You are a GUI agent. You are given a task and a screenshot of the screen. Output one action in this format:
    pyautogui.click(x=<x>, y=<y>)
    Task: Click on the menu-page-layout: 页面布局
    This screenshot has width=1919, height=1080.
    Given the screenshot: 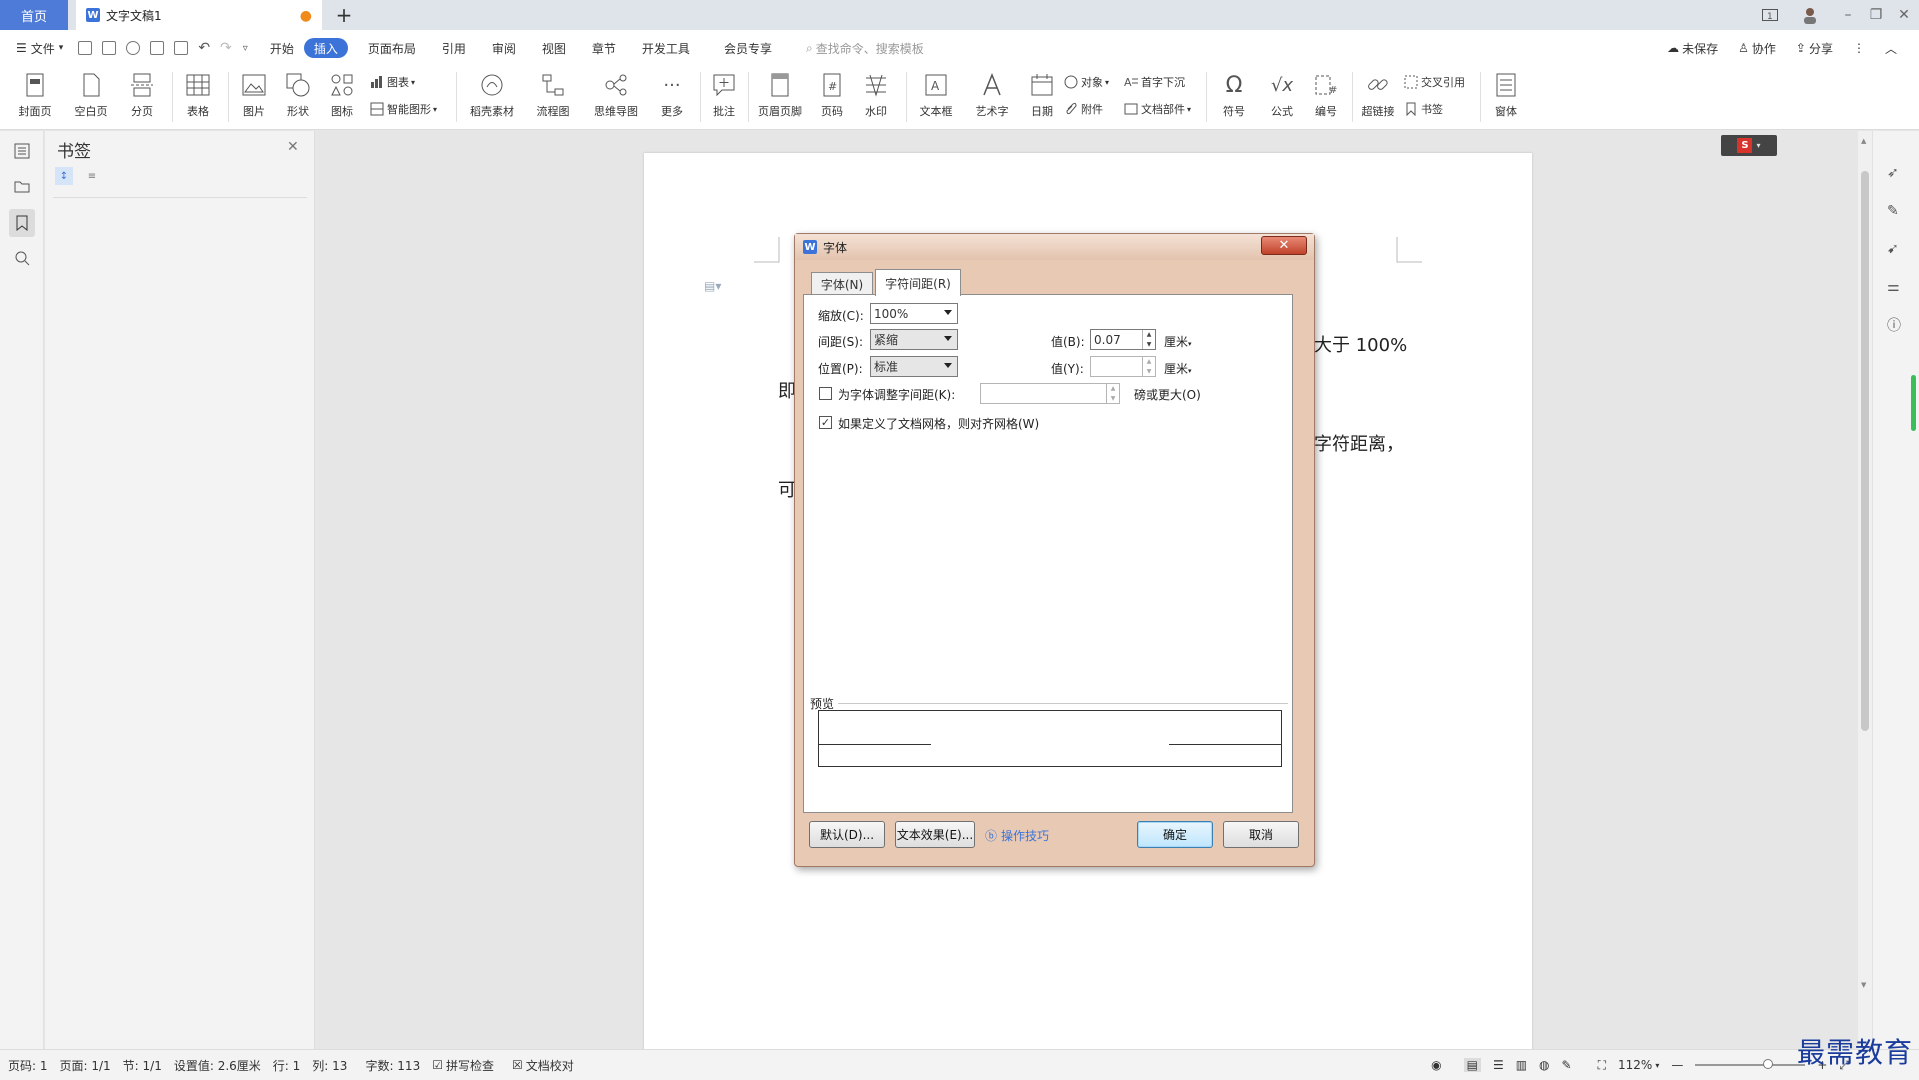 What is the action you would take?
    pyautogui.click(x=392, y=48)
    